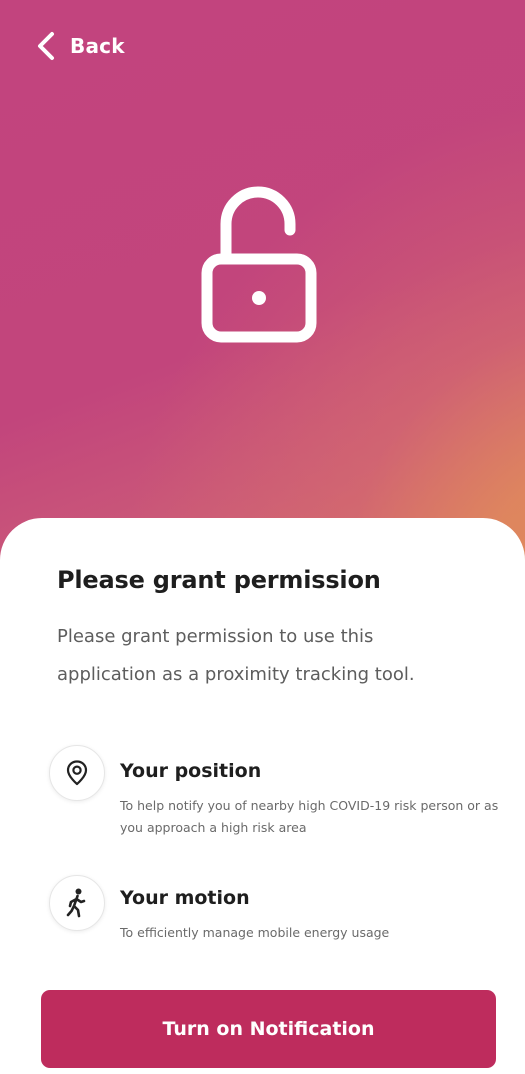  I want to click on motion-icon-circle, so click(77, 903).